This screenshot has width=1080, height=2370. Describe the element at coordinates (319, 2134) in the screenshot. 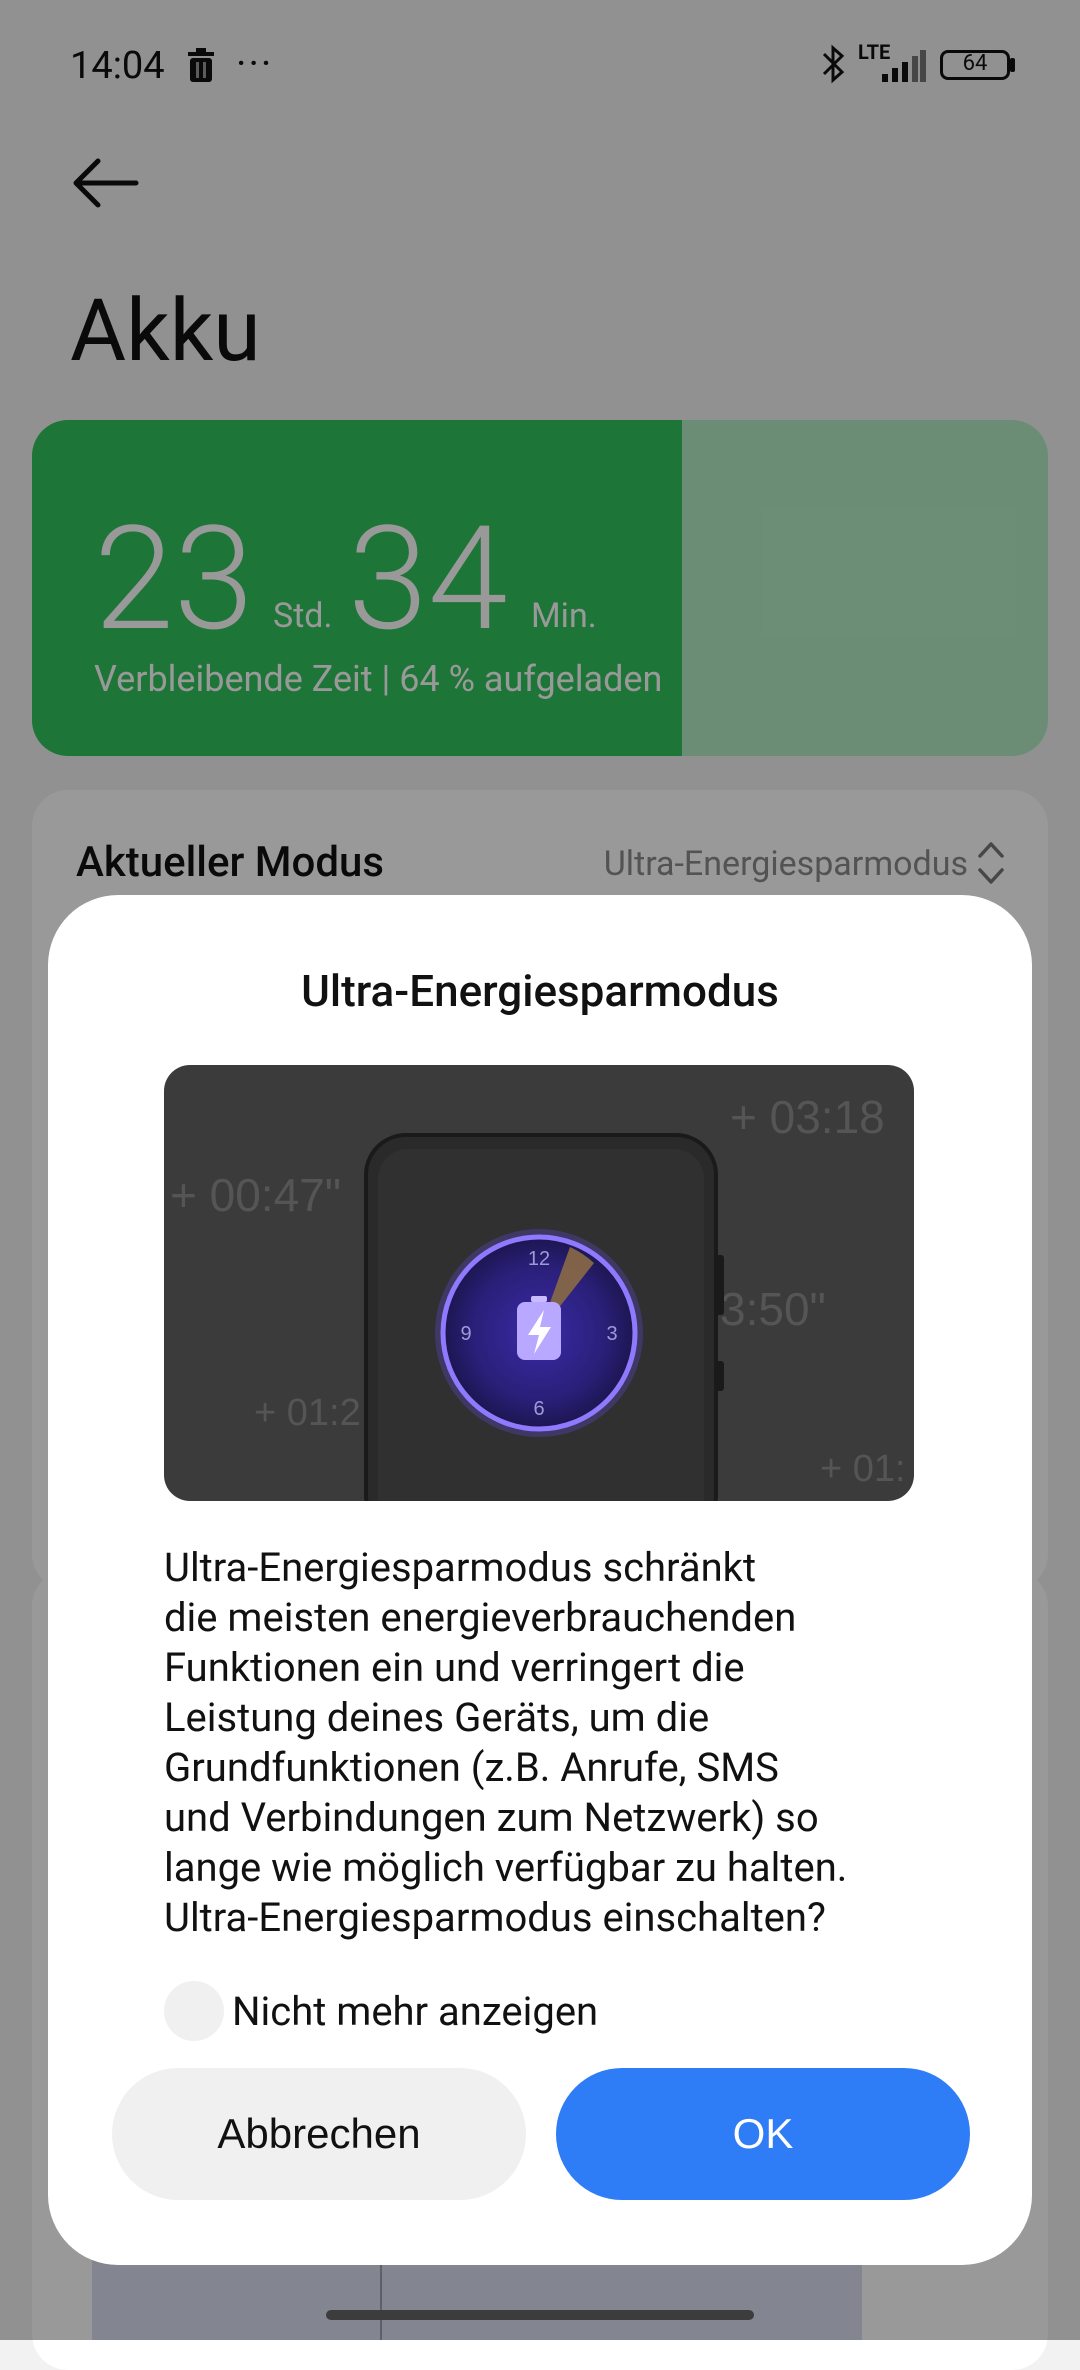

I see `cancel-button: Abbrechen` at that location.